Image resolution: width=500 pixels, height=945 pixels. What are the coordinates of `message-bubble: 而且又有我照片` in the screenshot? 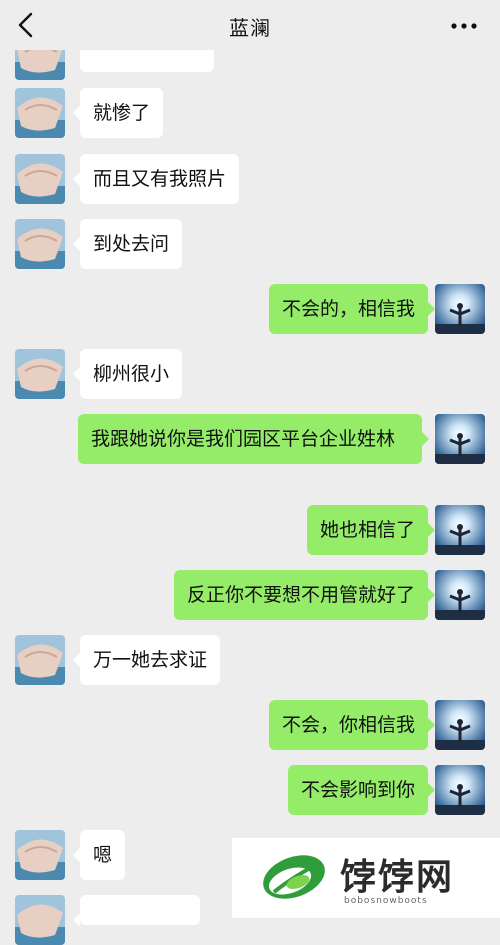 It's located at (156, 179).